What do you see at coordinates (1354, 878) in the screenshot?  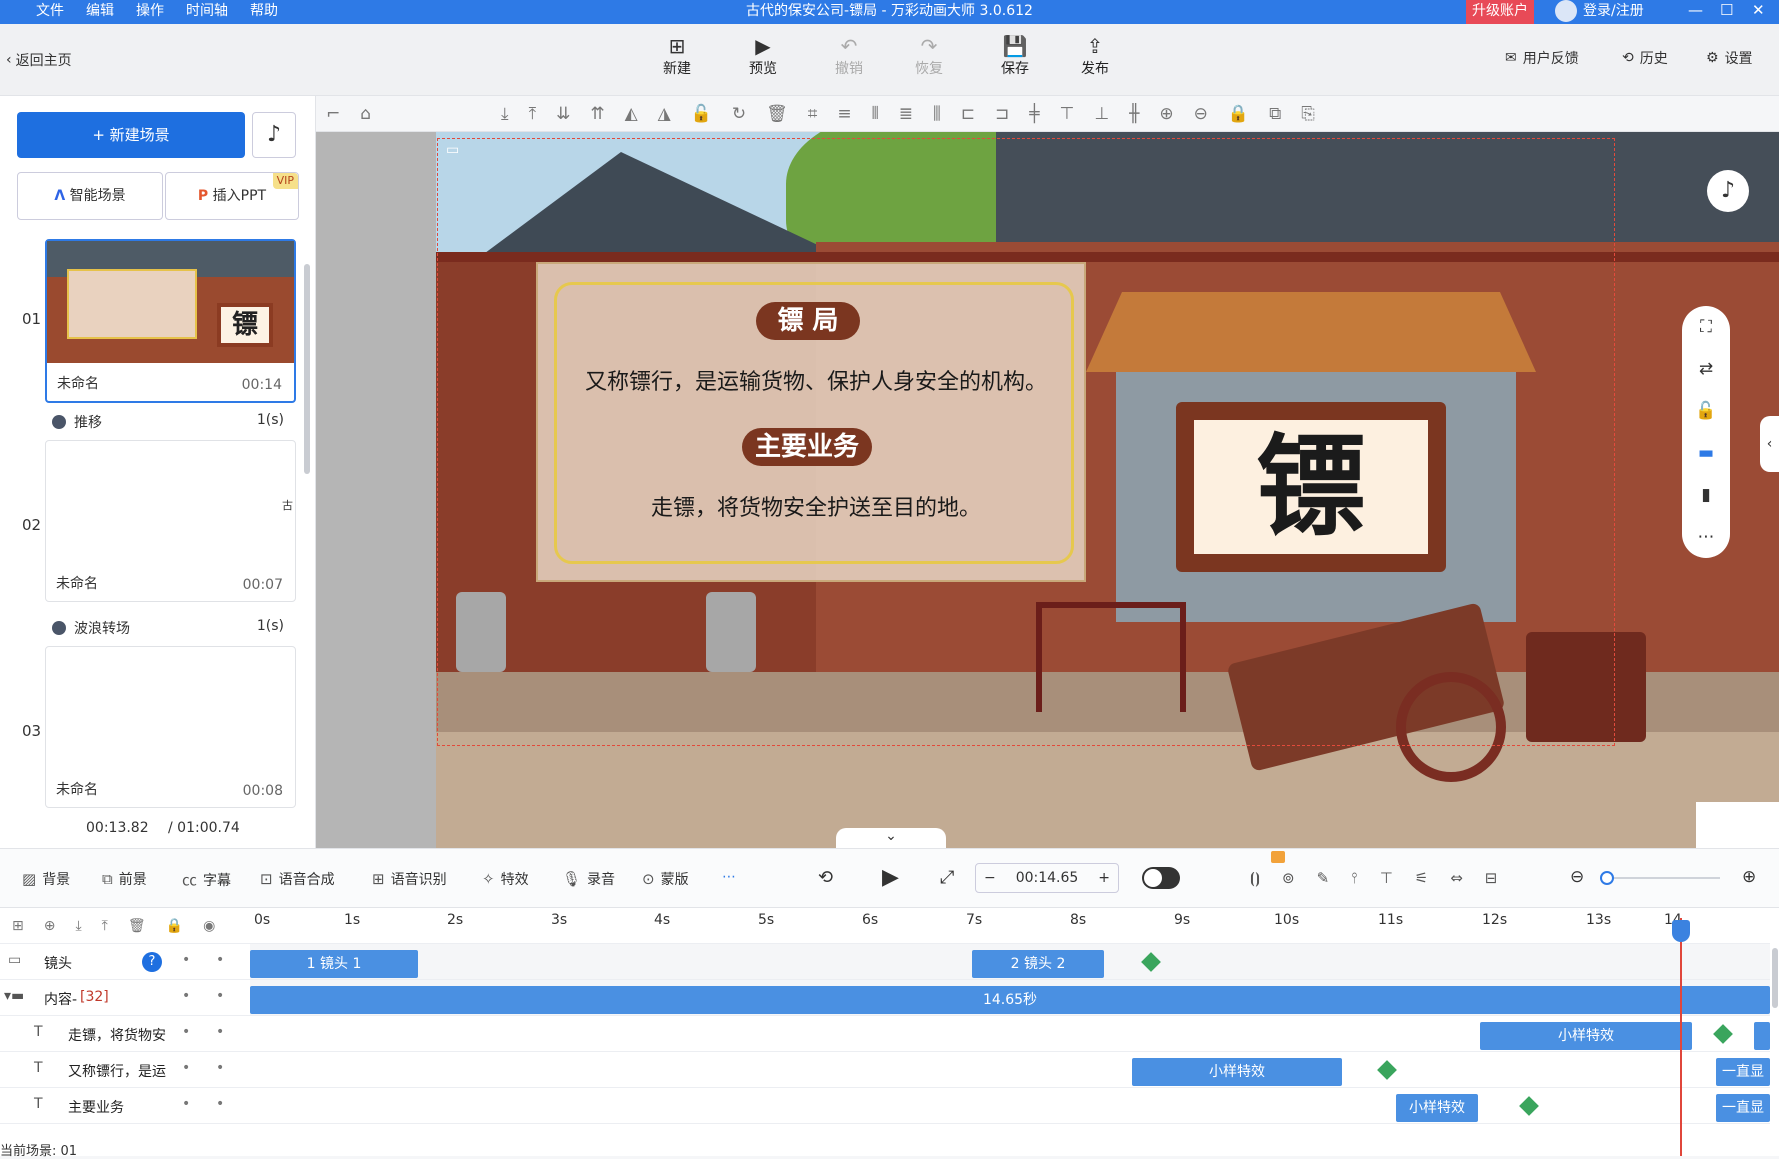 I see `split-icon: ⫯` at bounding box center [1354, 878].